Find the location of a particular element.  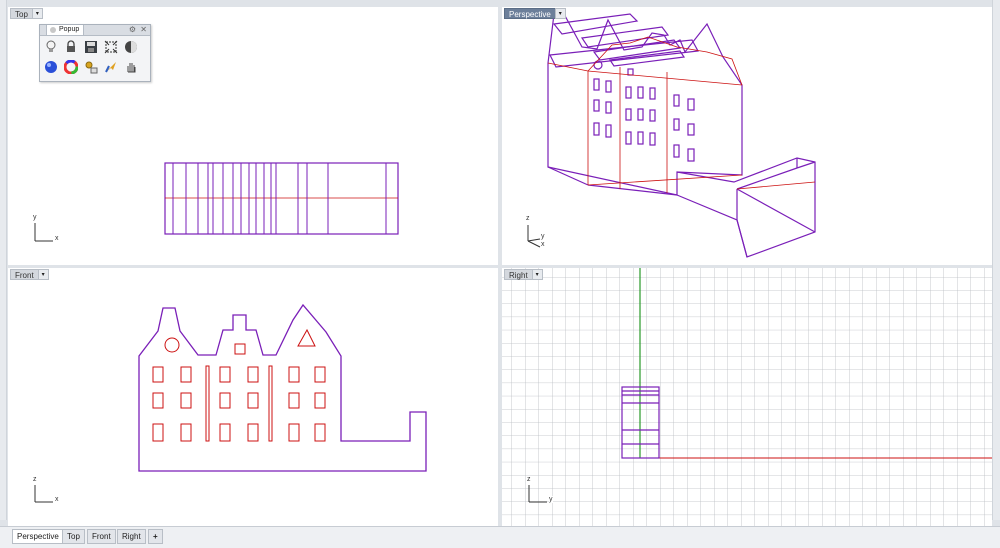

viewport-label: Front is located at coordinates (24, 274).